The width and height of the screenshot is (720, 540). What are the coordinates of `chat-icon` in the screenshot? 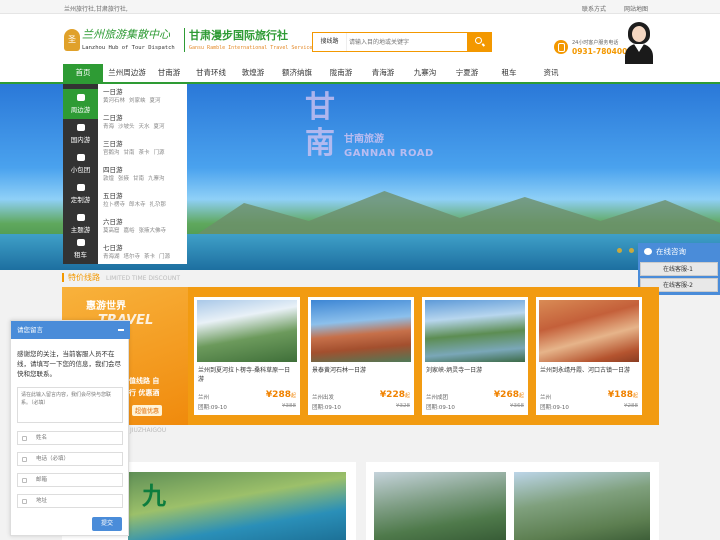 It's located at (648, 251).